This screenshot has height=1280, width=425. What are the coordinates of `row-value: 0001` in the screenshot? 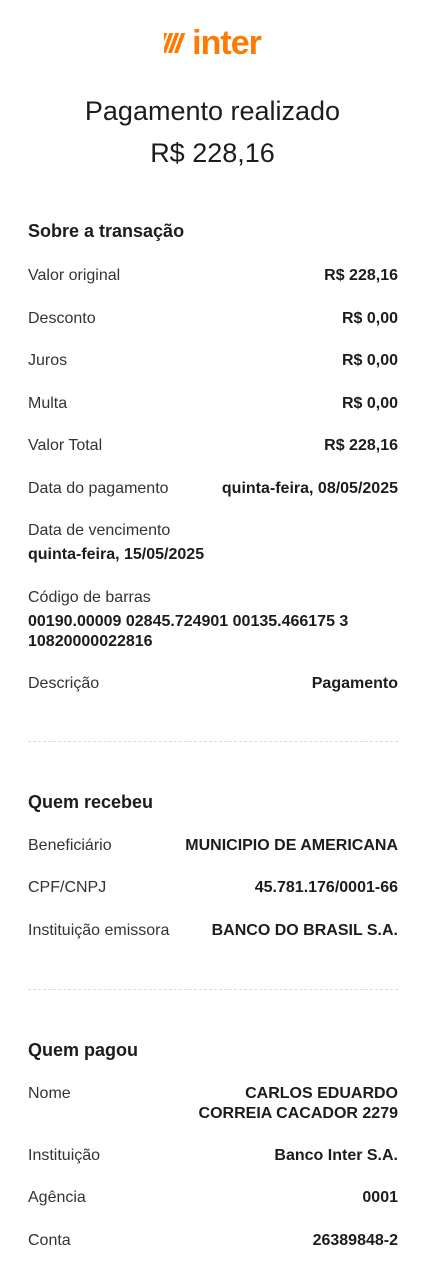 It's located at (380, 1197).